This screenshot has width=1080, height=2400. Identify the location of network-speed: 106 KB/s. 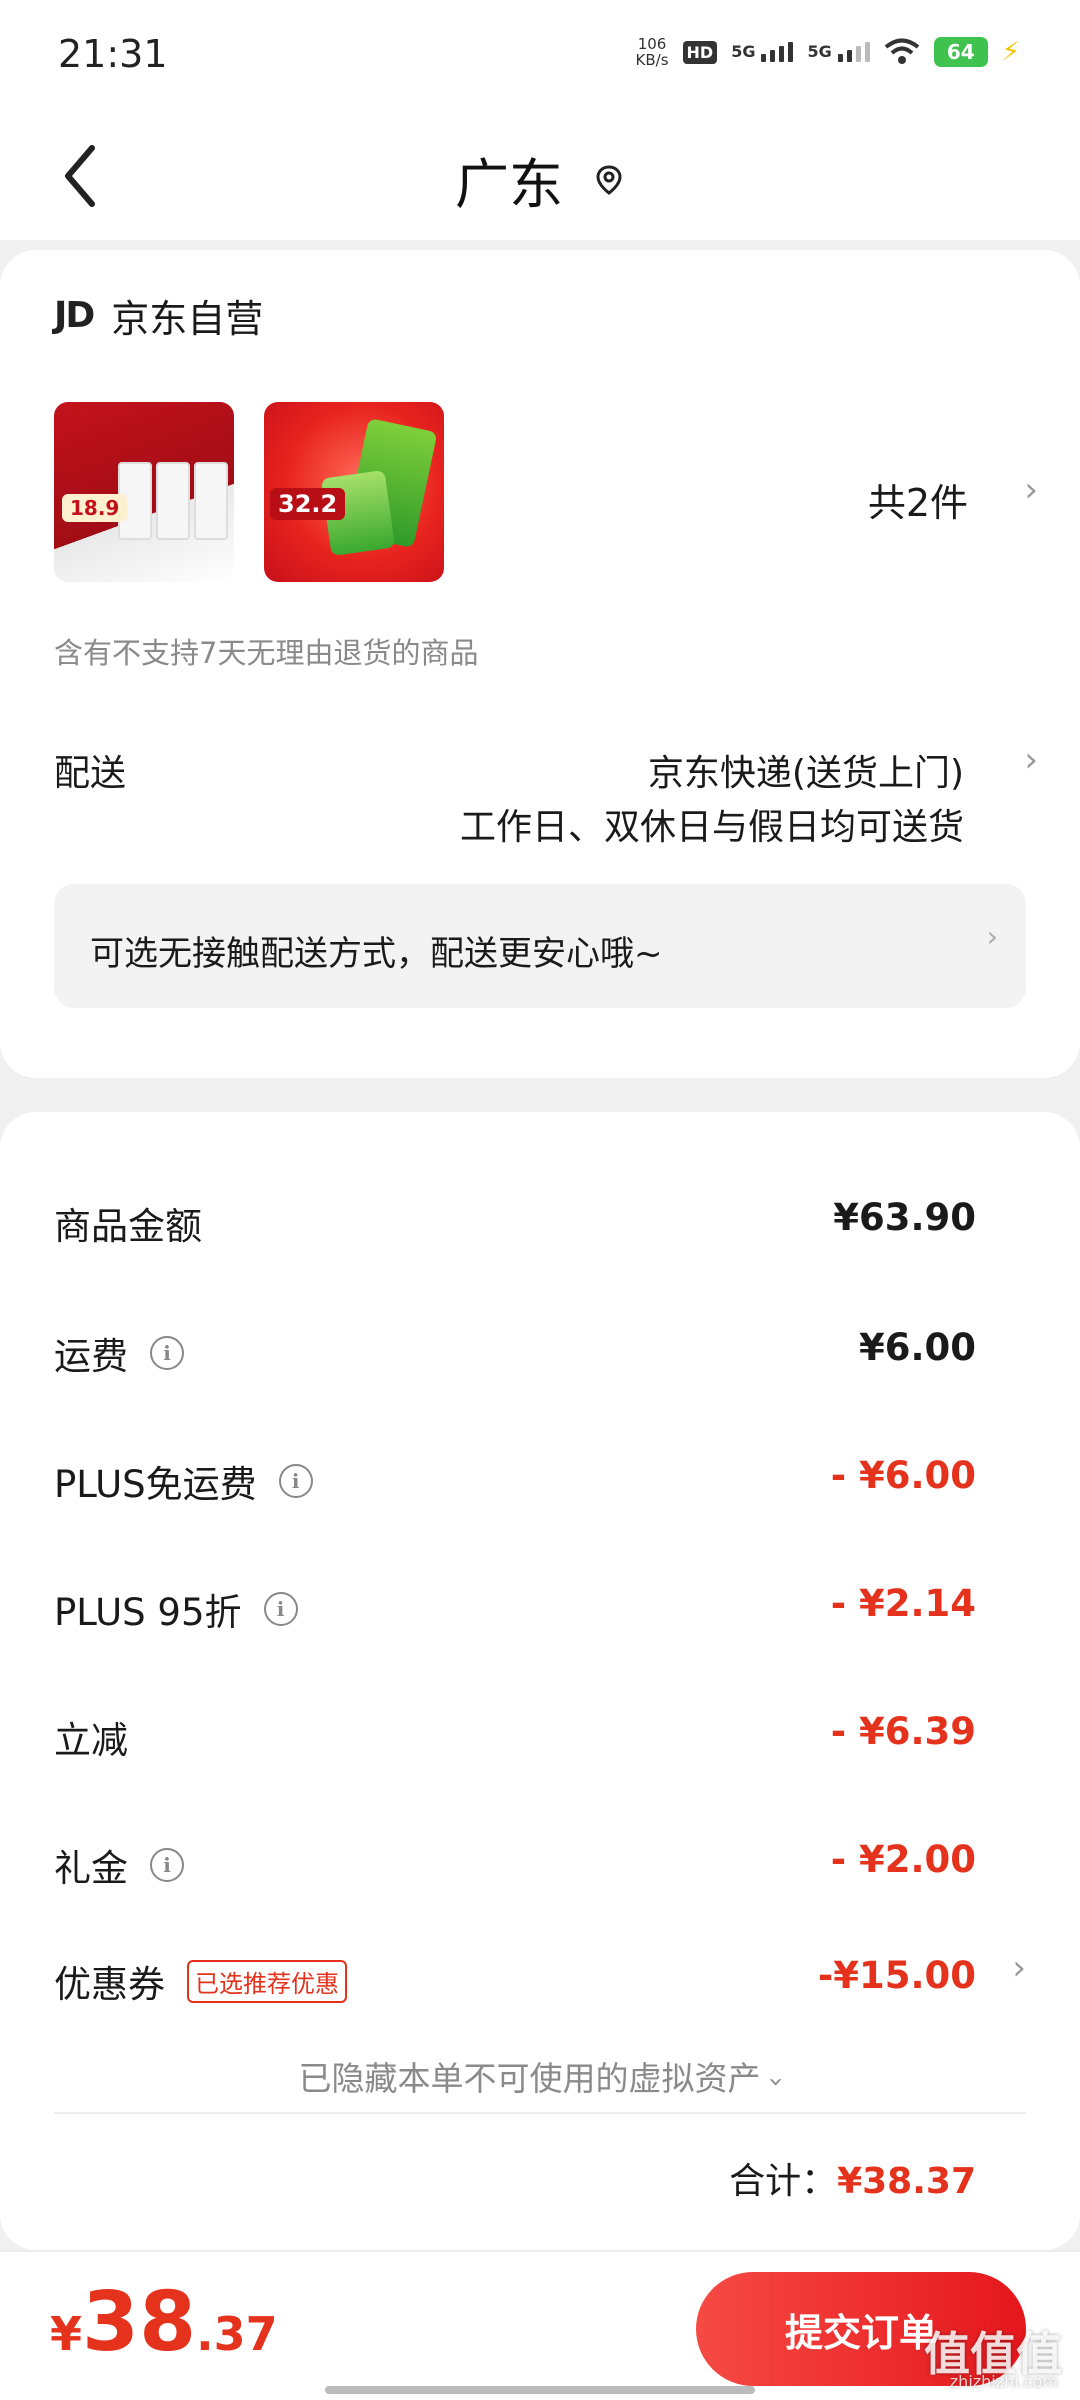
(652, 52).